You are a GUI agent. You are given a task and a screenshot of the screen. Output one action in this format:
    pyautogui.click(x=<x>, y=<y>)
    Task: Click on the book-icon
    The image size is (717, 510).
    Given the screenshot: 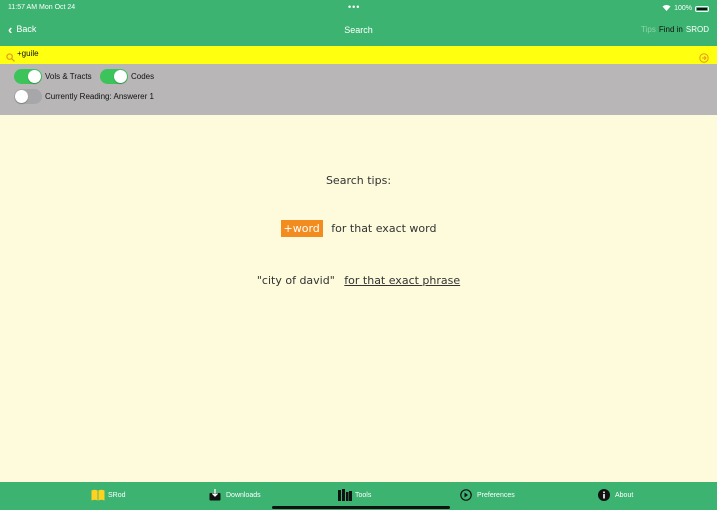 What is the action you would take?
    pyautogui.click(x=98, y=495)
    